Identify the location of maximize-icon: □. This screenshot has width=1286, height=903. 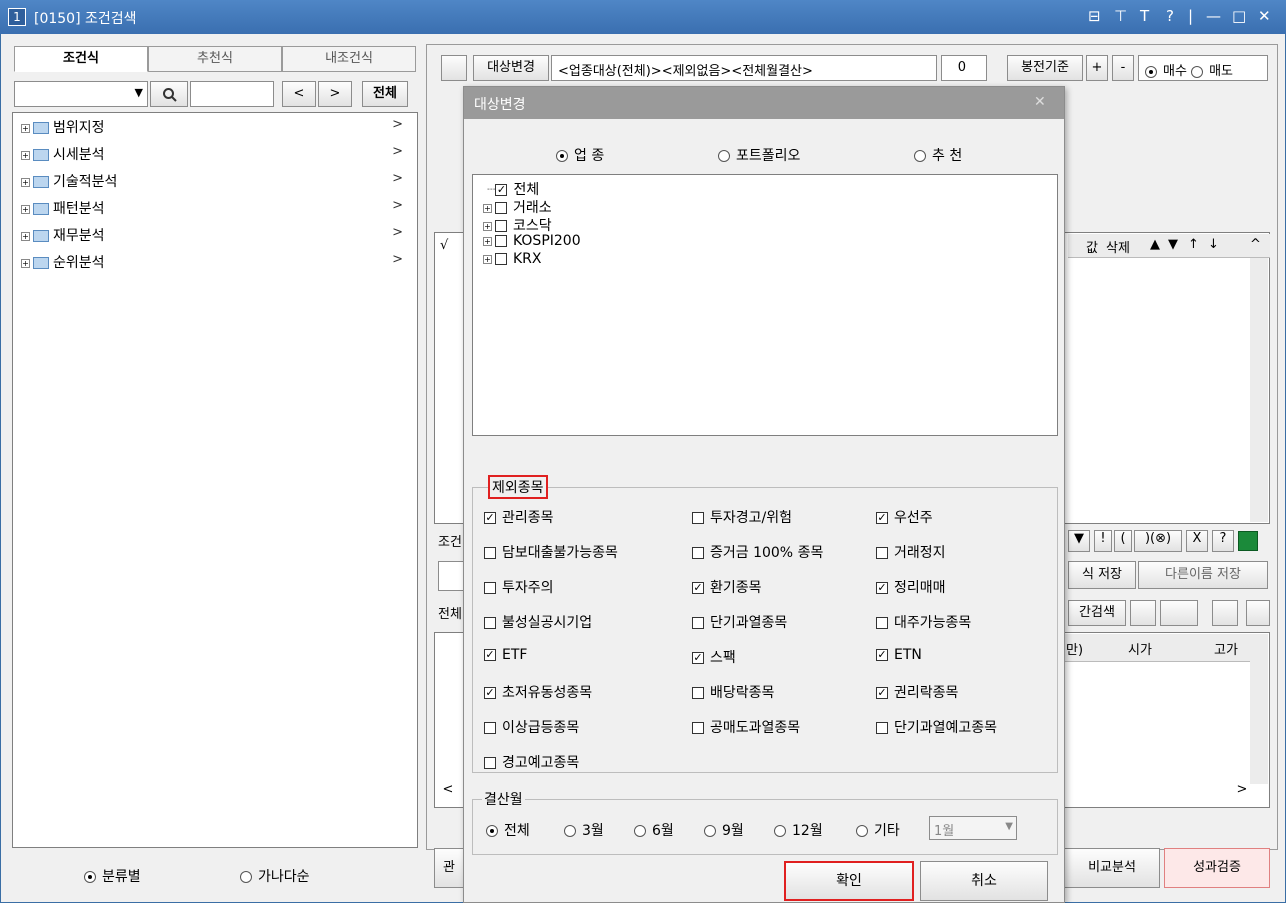
(1239, 16).